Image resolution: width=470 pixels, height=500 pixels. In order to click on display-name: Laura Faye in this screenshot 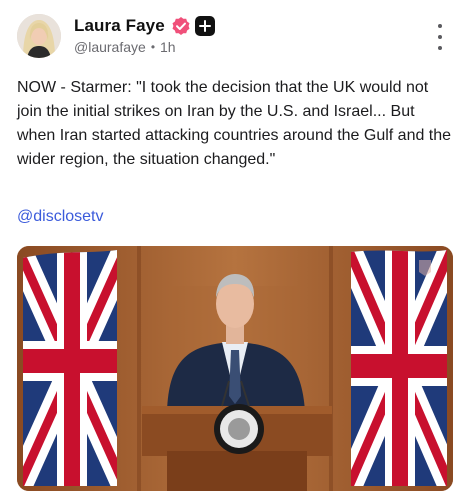, I will do `click(119, 26)`.